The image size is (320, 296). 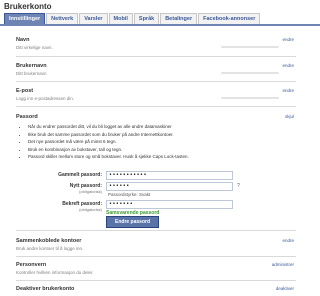 What do you see at coordinates (80, 175) in the screenshot?
I see `old-password-label: Gammelt passord:` at bounding box center [80, 175].